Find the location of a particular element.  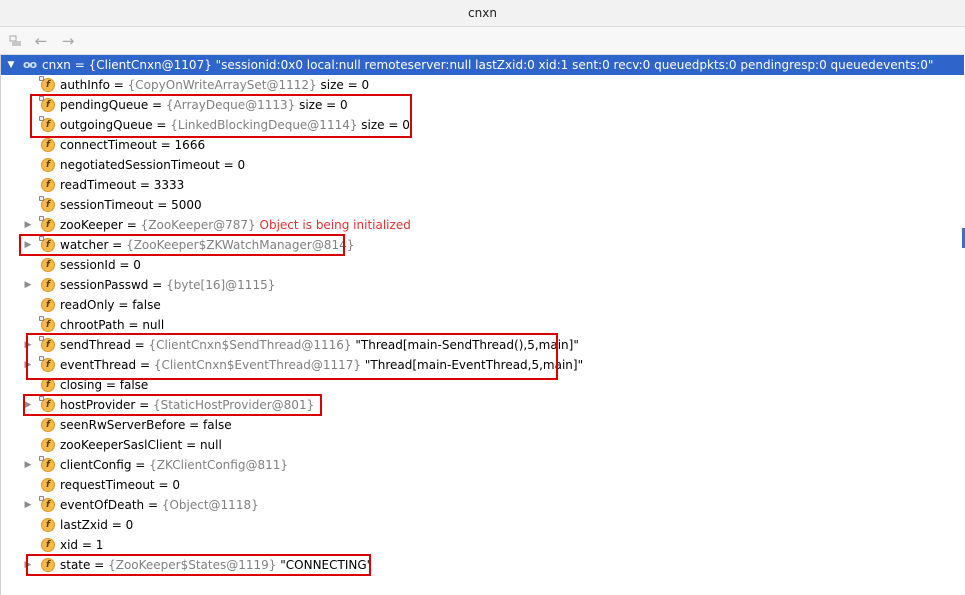

tree-row-xid: f xid = 1 is located at coordinates (482, 545).